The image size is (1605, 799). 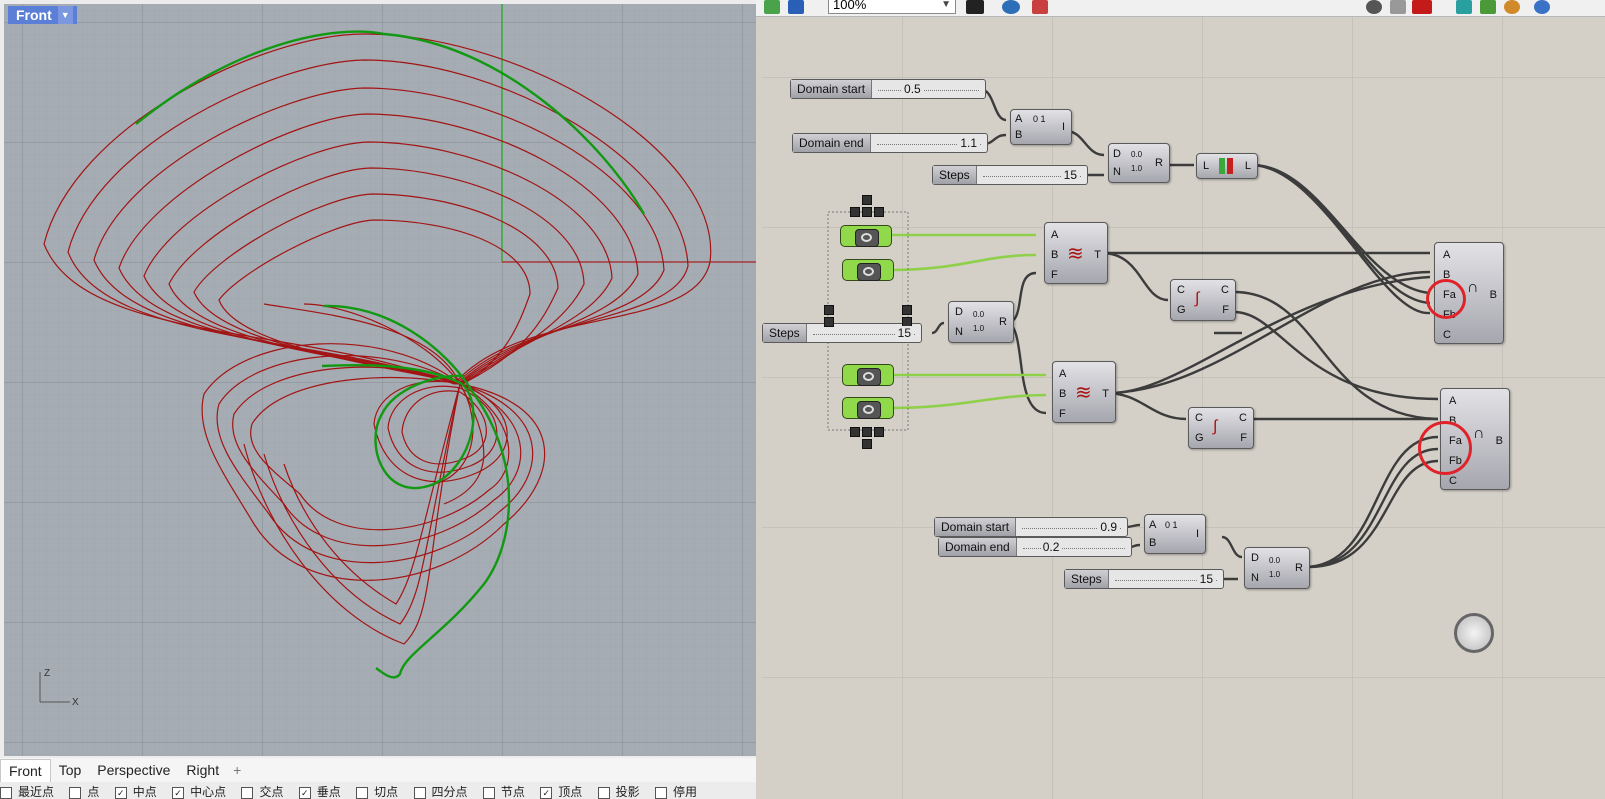 I want to click on domain-start-slider: Domain start 0.5, so click(x=888, y=89).